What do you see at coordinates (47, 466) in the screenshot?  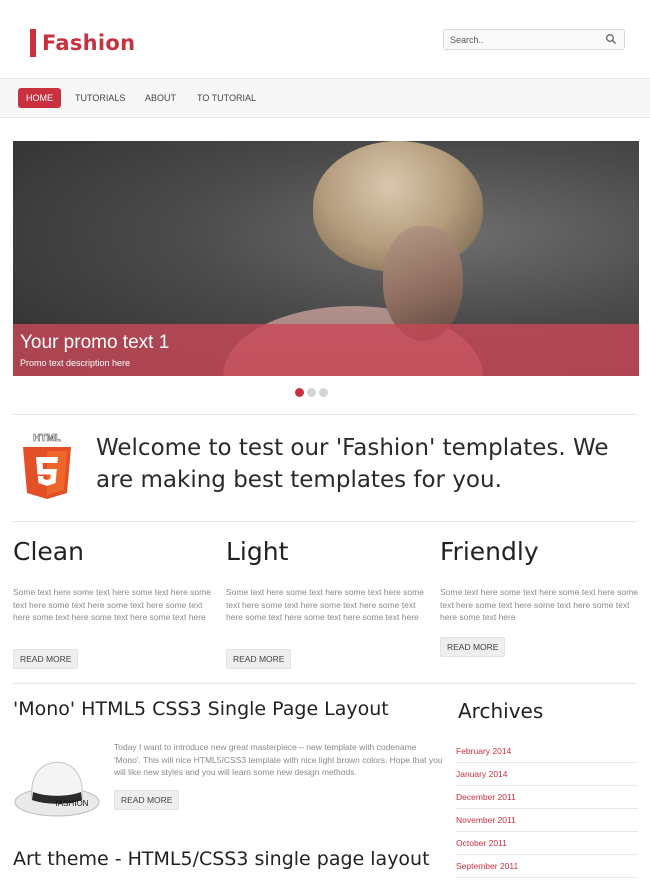 I see `html5-logo-icon: HTML` at bounding box center [47, 466].